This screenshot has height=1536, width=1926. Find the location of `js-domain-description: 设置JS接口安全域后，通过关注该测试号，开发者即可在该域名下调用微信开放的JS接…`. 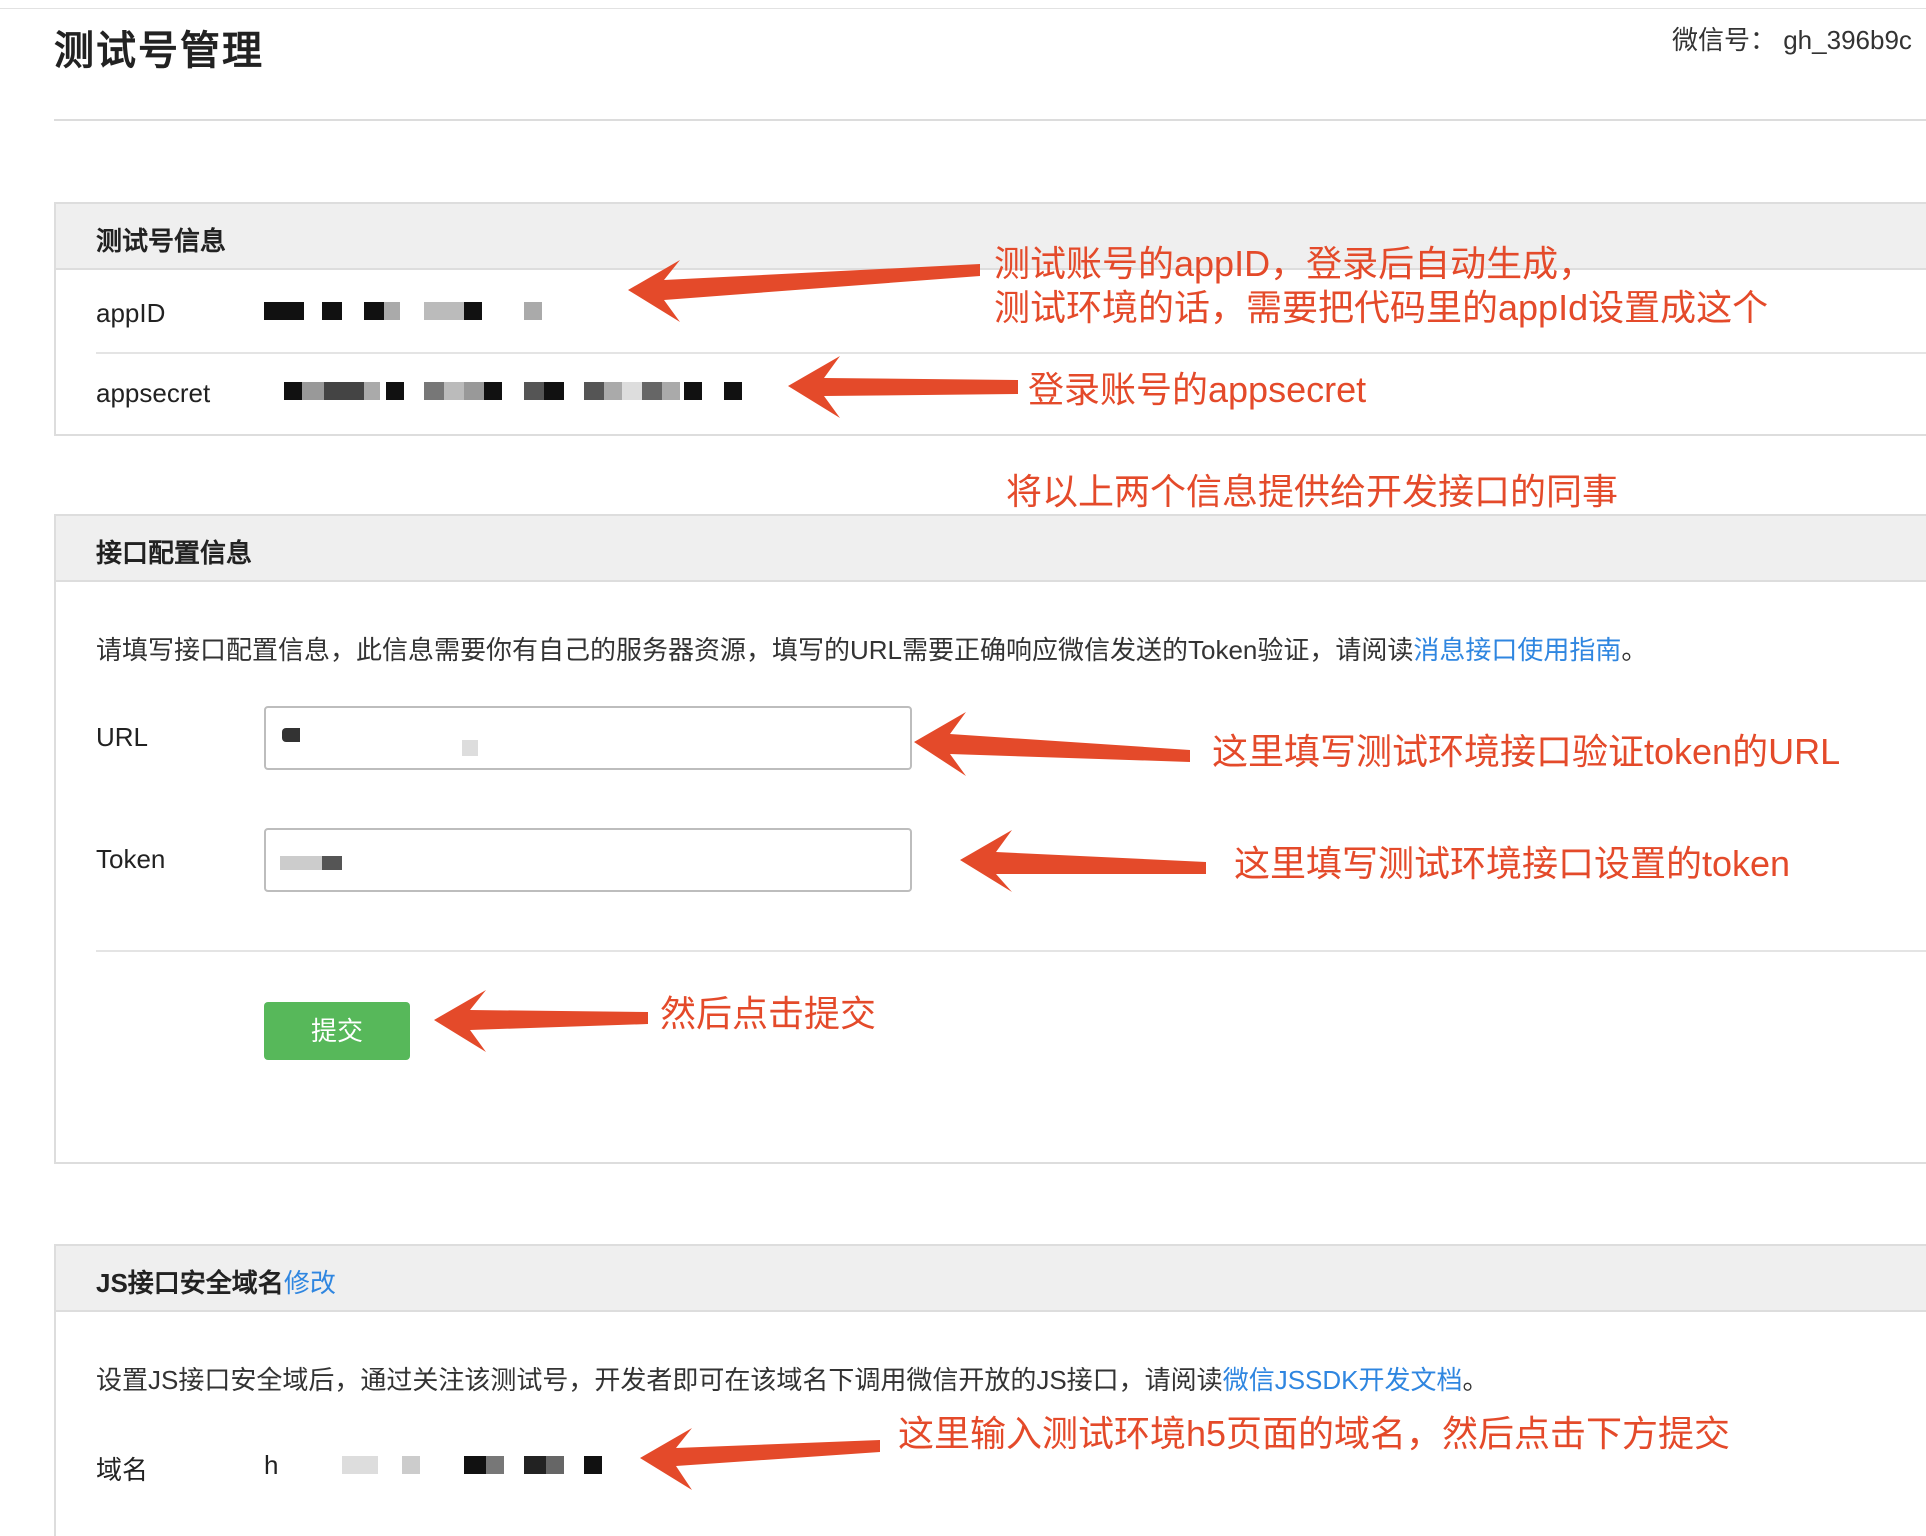

js-domain-description: 设置JS接口安全域后，通过关注该测试号，开发者即可在该域名下调用微信开放的JS接… is located at coordinates (792, 1378).